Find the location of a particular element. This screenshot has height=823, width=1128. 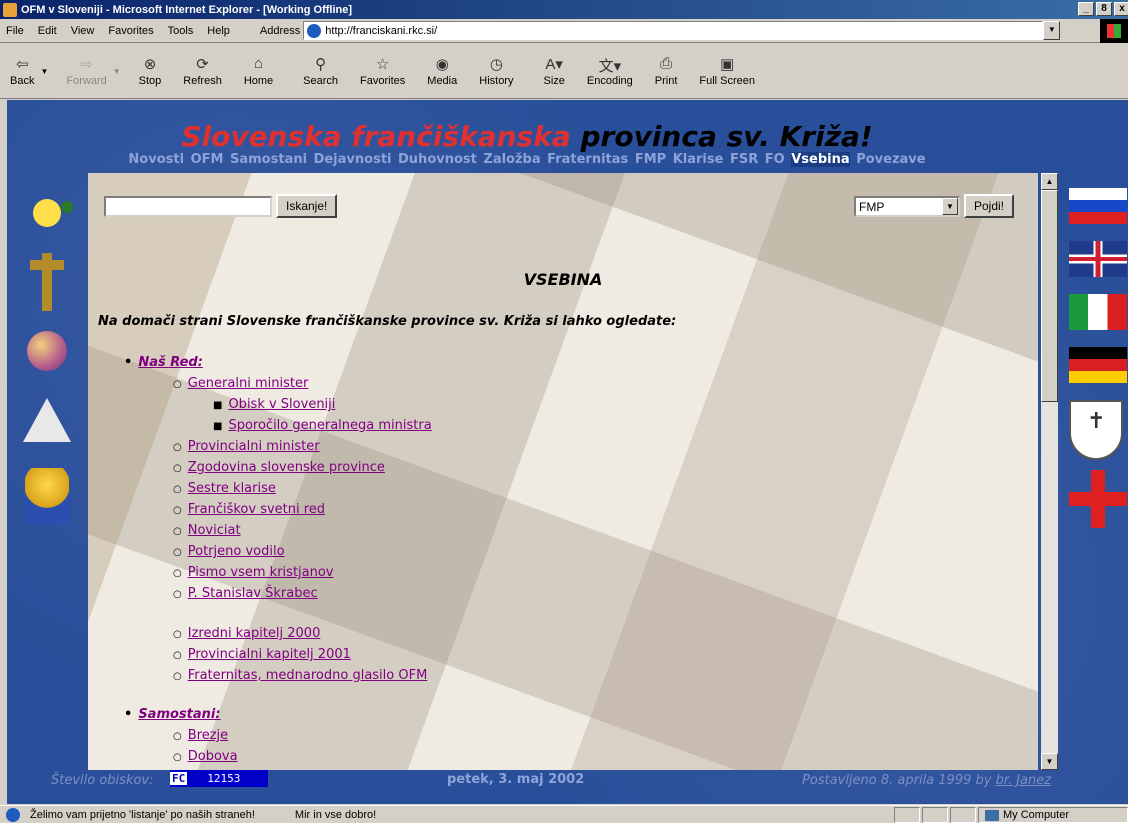

scroll-down-button: ▼ is located at coordinates (1049, 761).